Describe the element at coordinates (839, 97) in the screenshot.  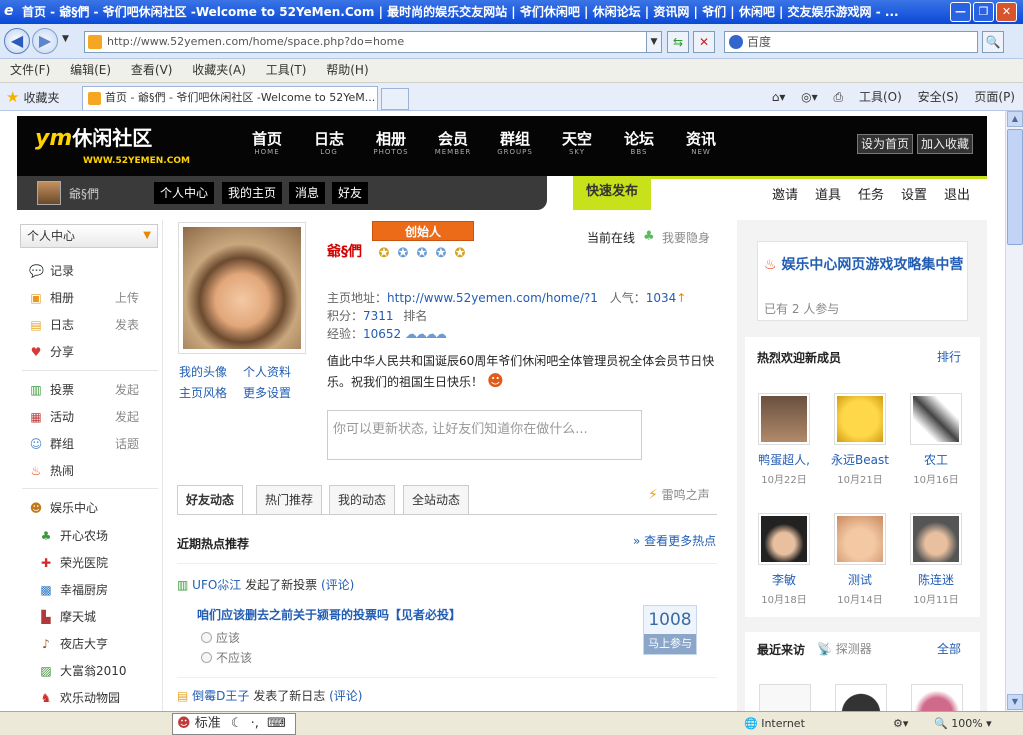
I see `print-icon: ⎙` at that location.